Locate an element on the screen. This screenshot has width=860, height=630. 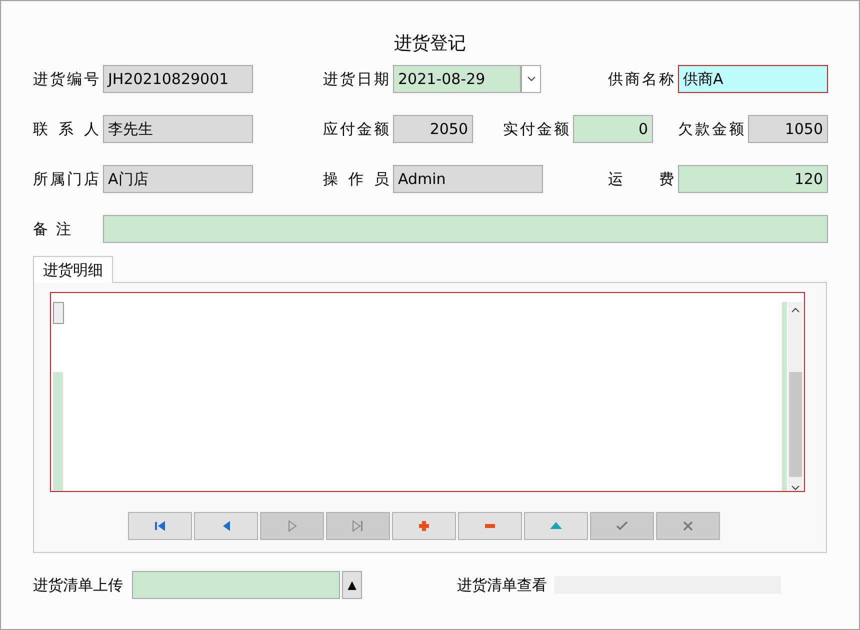
input-field: 120 is located at coordinates (753, 179).